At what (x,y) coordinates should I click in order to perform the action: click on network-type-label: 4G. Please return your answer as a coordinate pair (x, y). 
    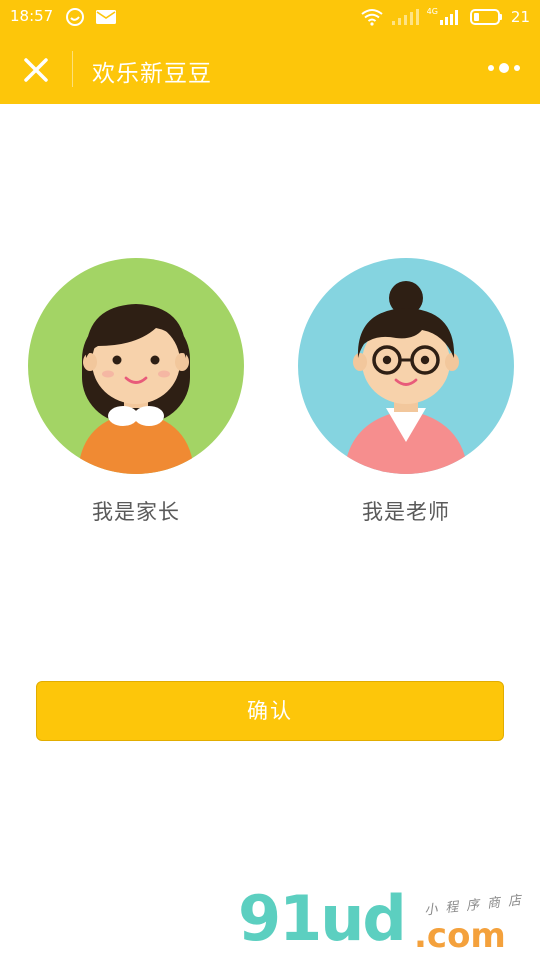
    Looking at the image, I should click on (432, 11).